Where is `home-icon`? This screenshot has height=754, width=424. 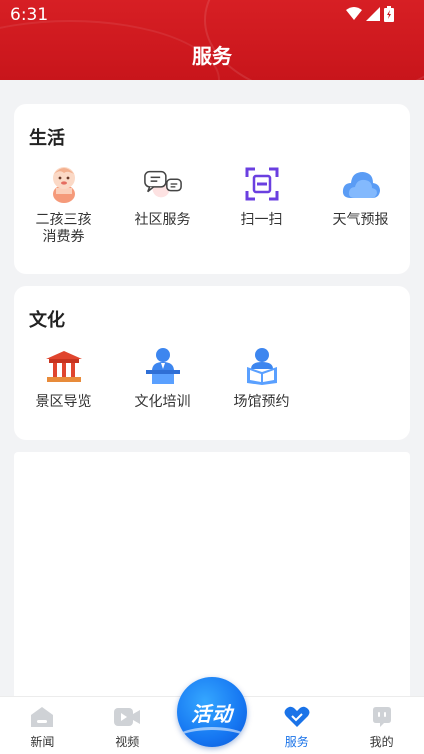 home-icon is located at coordinates (42, 717).